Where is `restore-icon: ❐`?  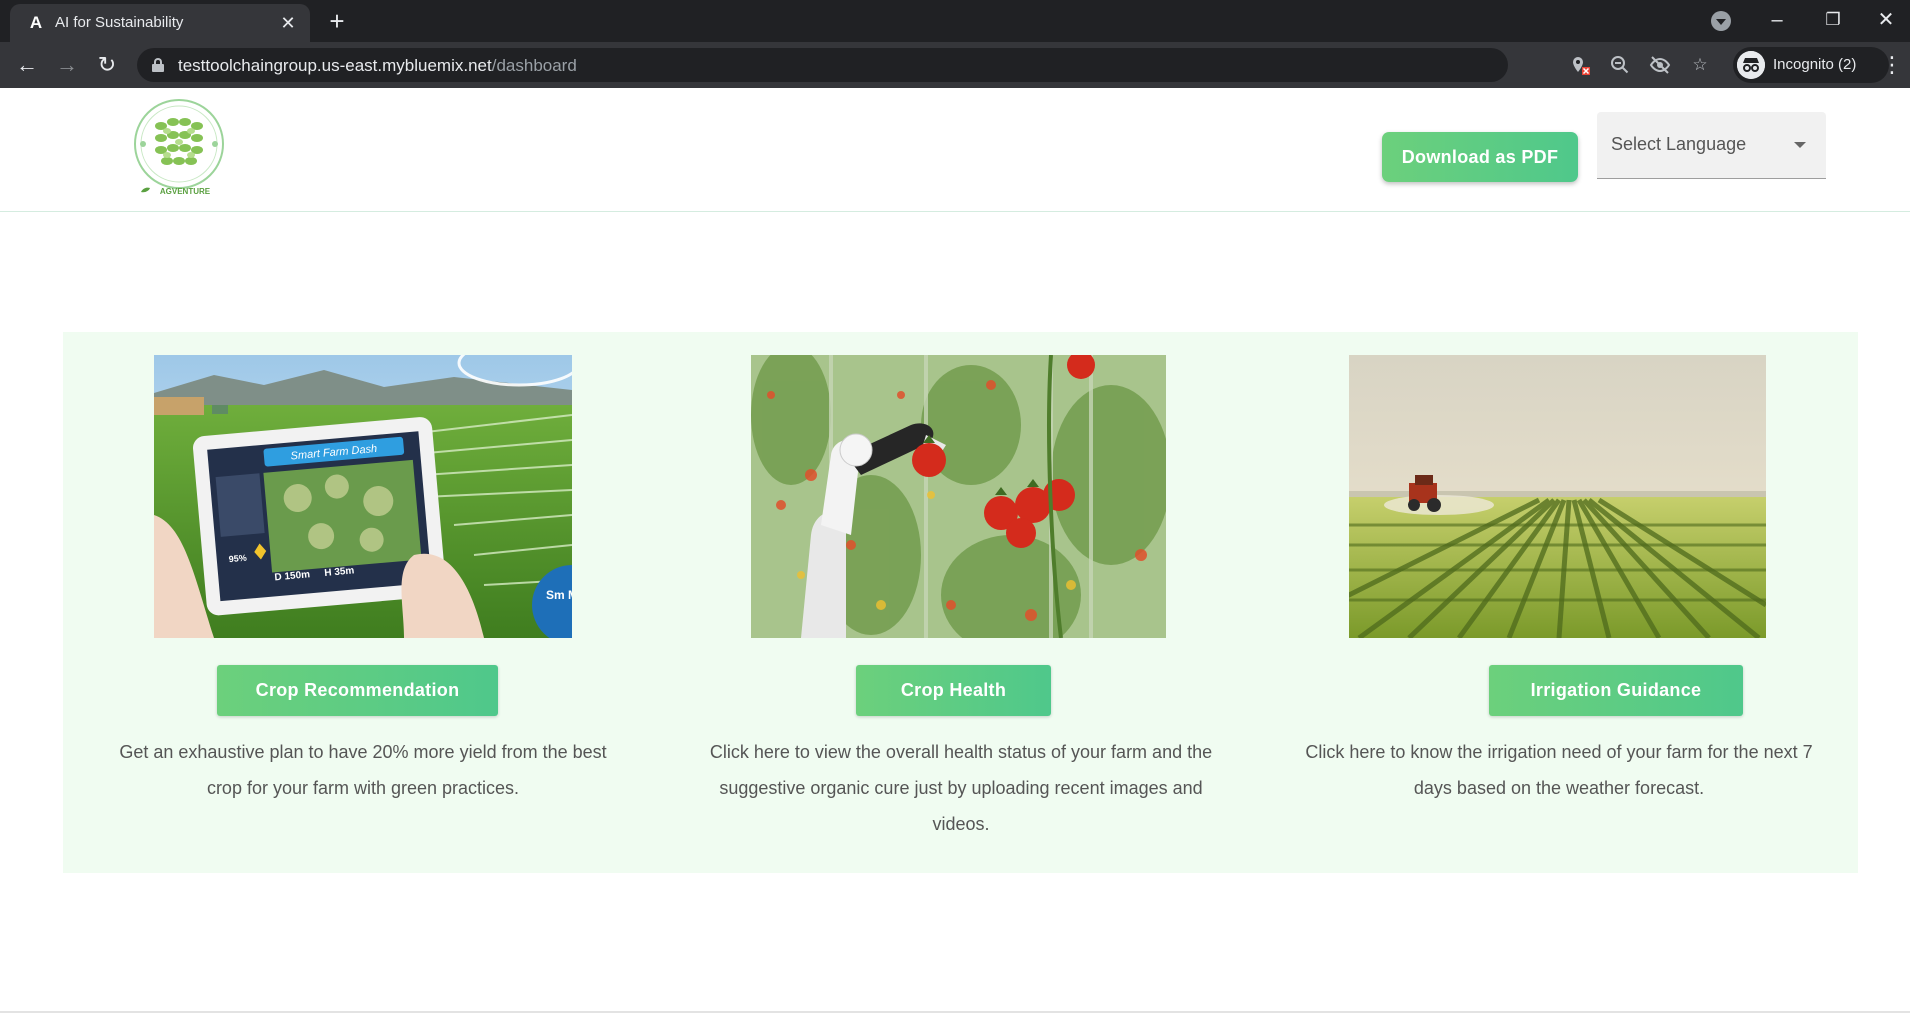
restore-icon: ❐ is located at coordinates (1833, 20).